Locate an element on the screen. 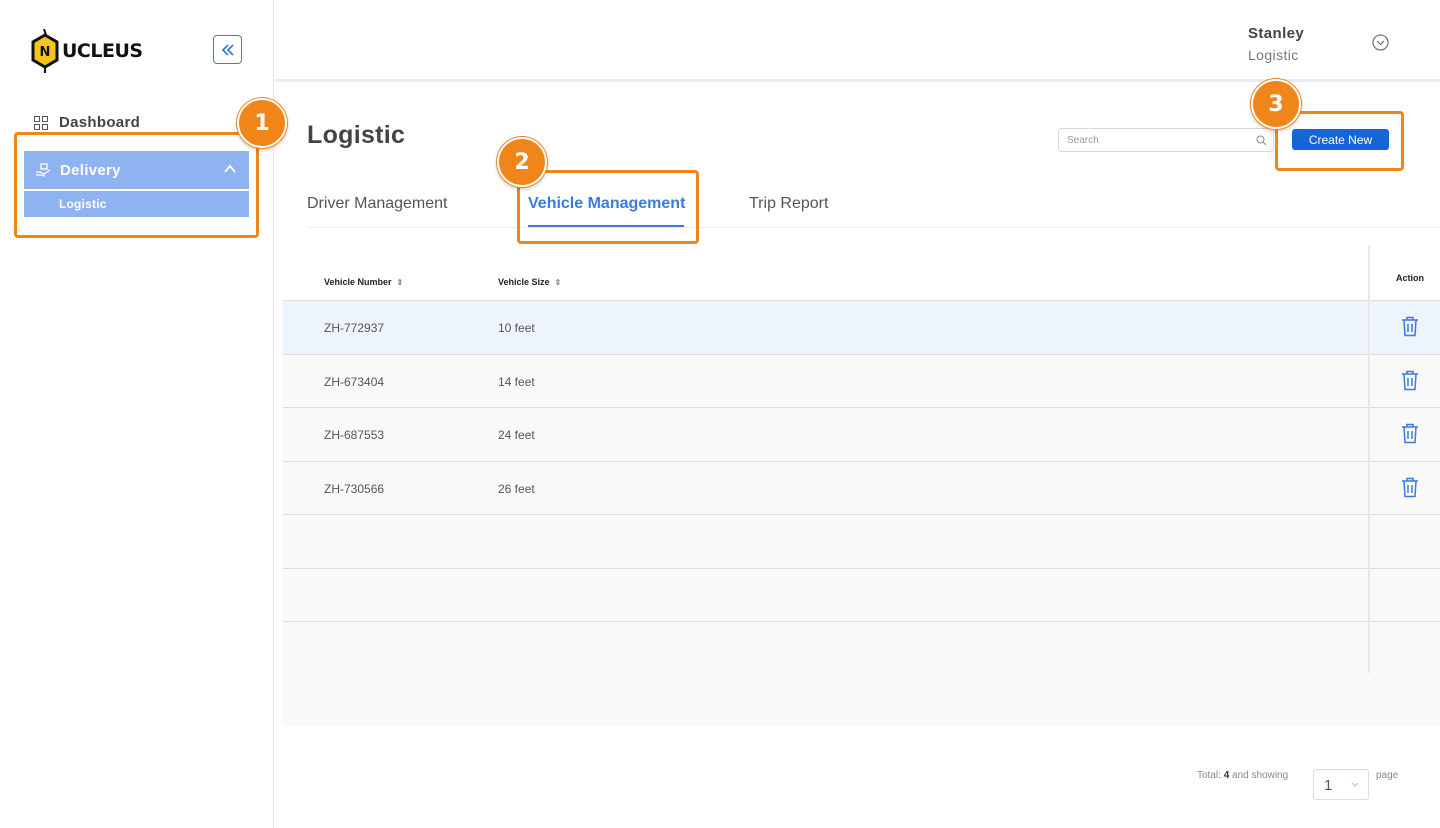 The height and width of the screenshot is (828, 1440). action-column-divider is located at coordinates (1369, 459).